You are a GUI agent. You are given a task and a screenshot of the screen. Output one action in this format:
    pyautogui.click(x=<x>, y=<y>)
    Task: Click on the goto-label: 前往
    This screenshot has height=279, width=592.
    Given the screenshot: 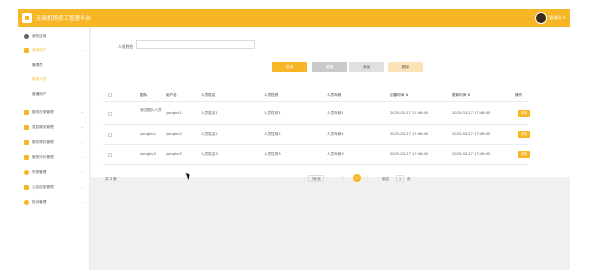 What is the action you would take?
    pyautogui.click(x=386, y=179)
    